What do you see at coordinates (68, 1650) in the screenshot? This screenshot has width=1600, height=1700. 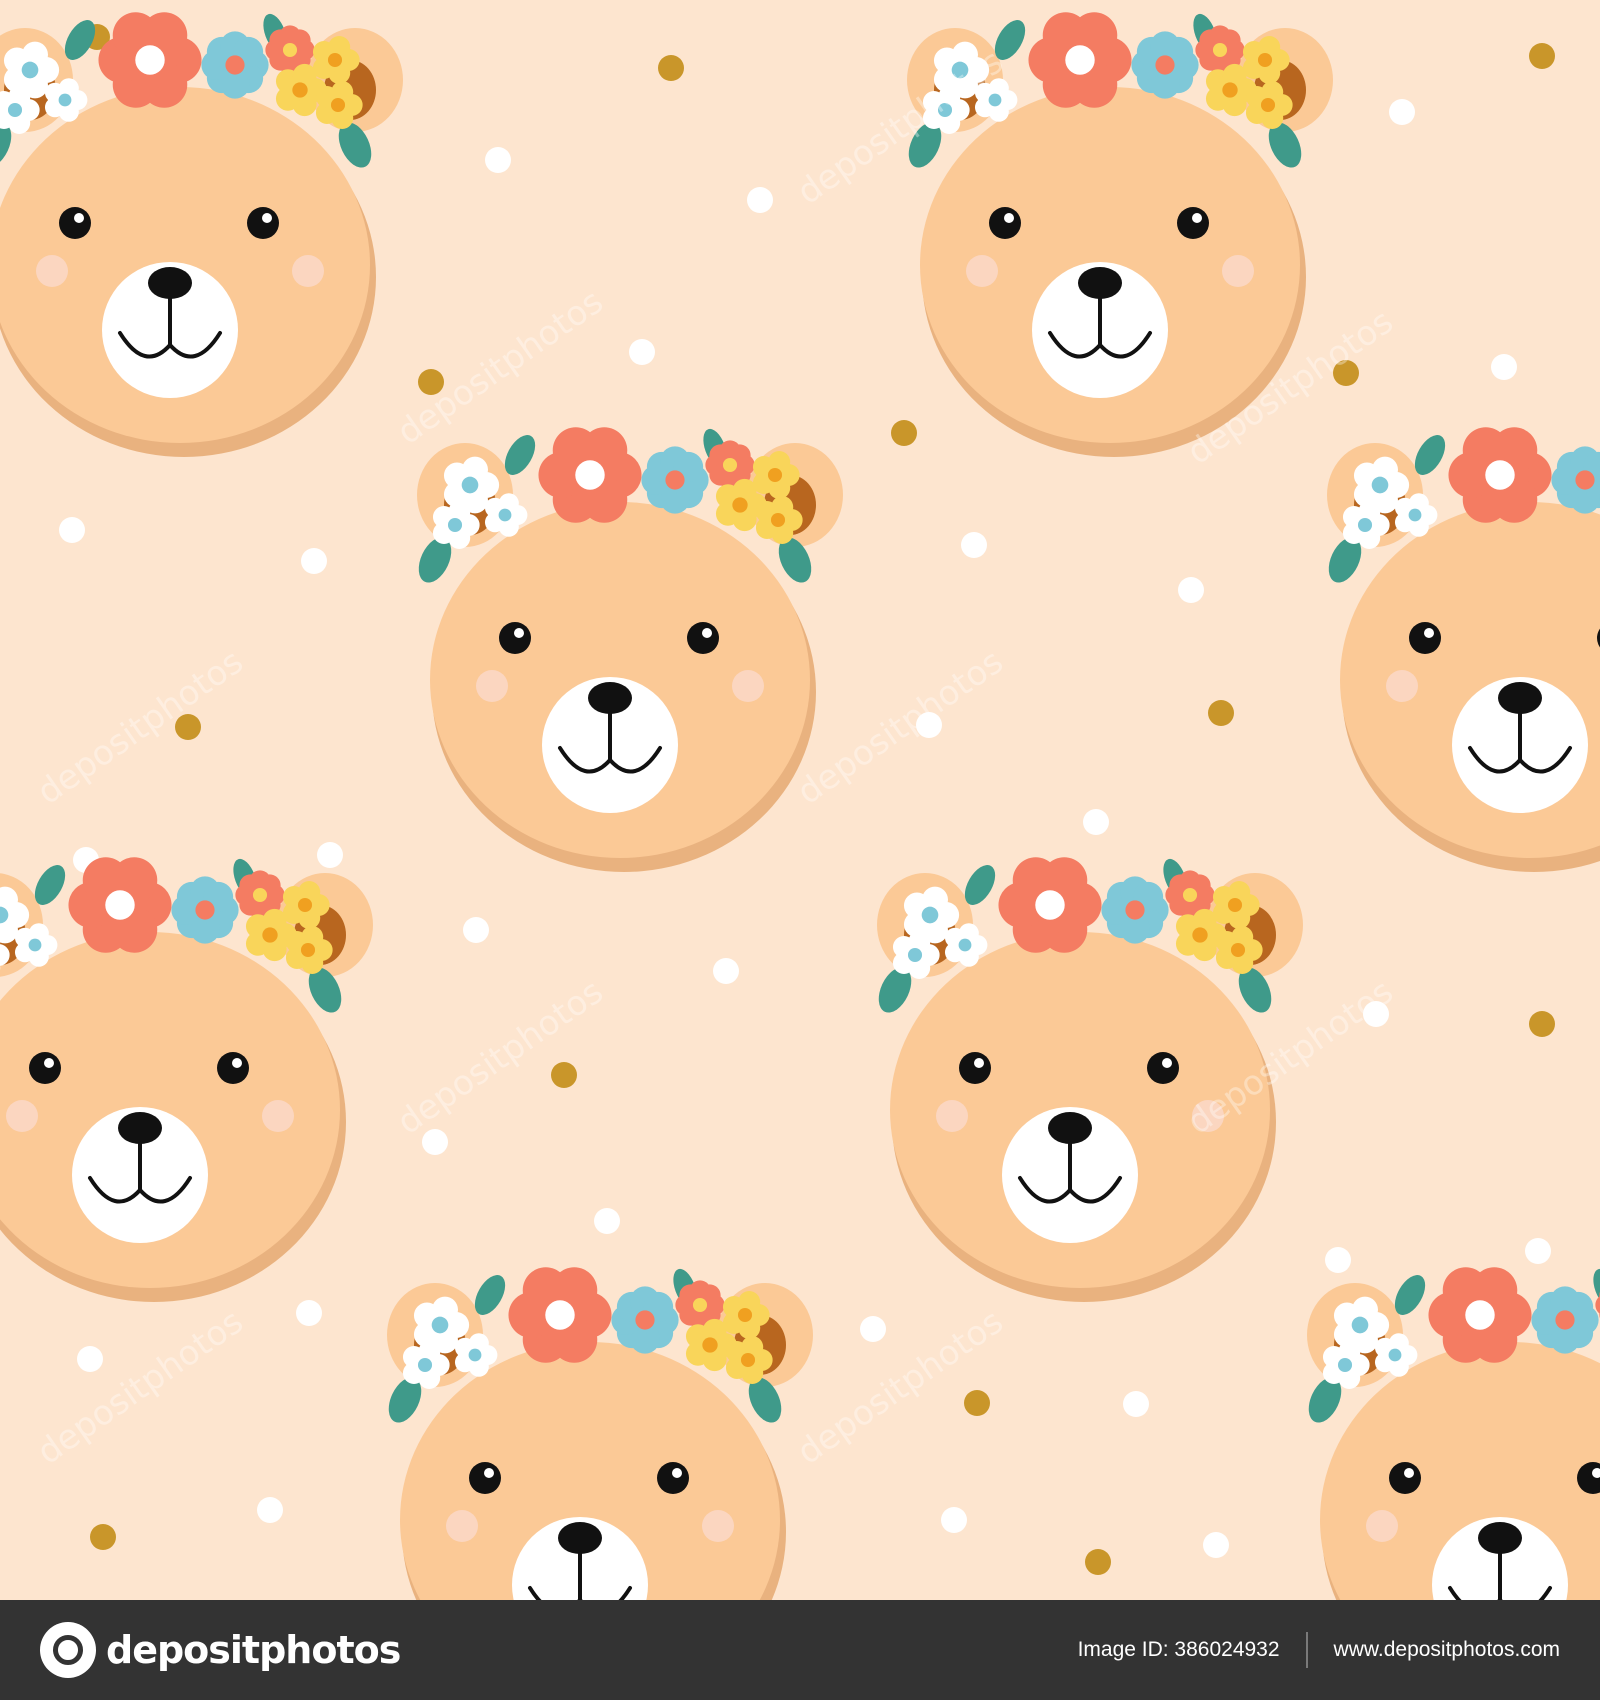 I see `camera-lens-icon` at bounding box center [68, 1650].